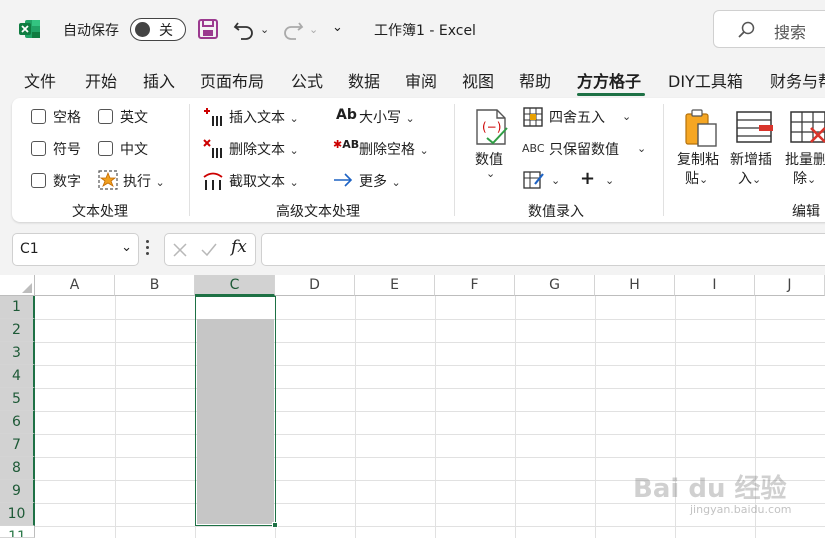 This screenshot has width=825, height=538. Describe the element at coordinates (17, 468) in the screenshot. I see `row-header-8: 8` at that location.